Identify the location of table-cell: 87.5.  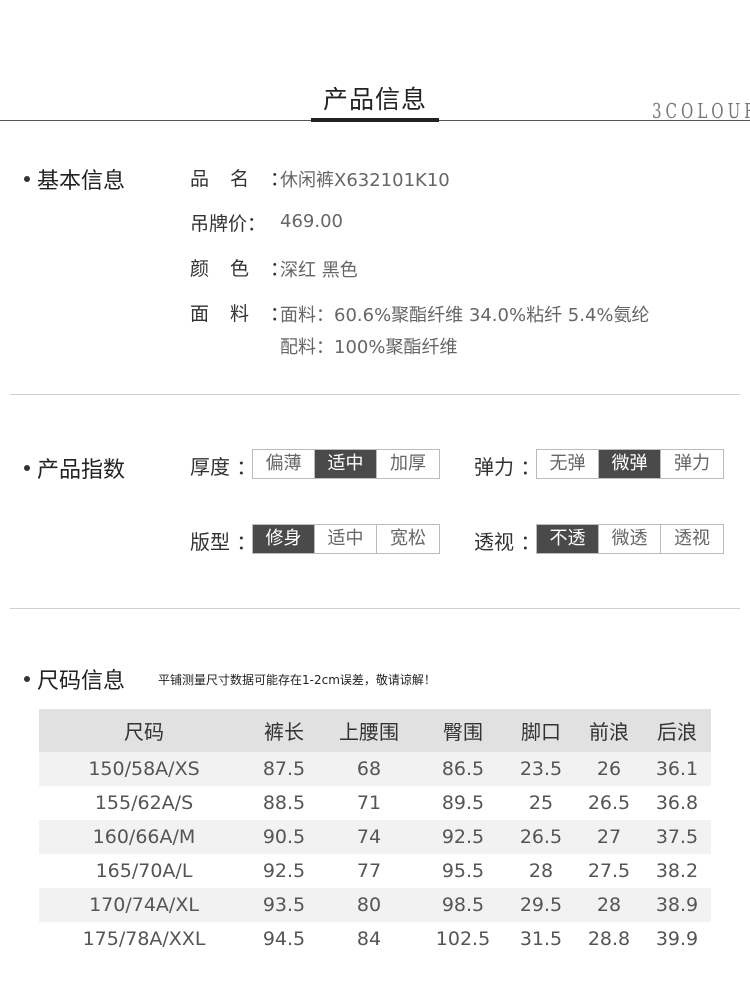
(284, 769).